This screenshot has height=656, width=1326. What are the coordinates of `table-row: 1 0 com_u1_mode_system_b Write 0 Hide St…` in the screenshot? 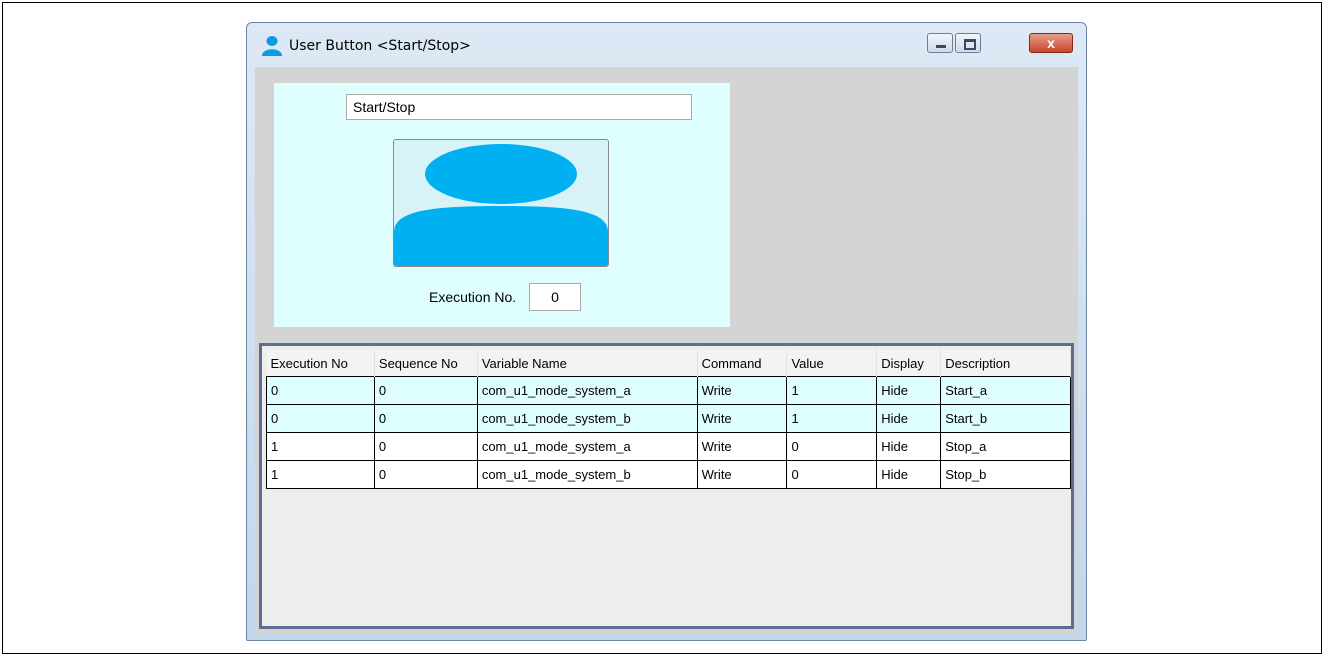 It's located at (668, 474).